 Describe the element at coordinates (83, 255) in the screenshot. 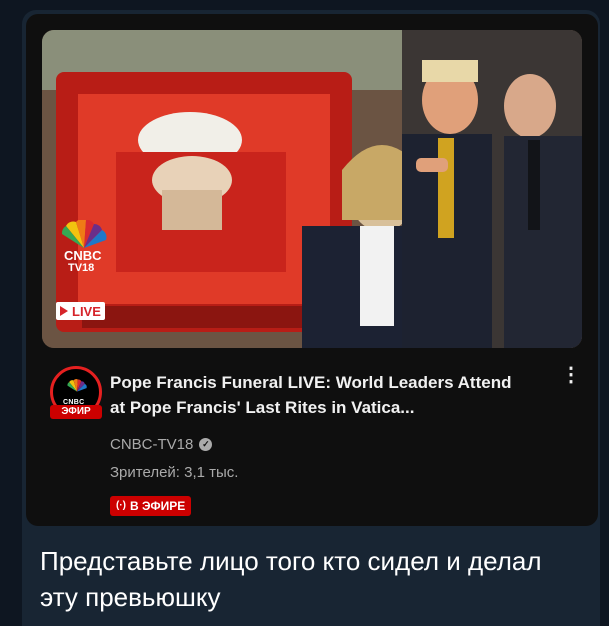

I see `cnbc-logo-text: CNBC` at that location.